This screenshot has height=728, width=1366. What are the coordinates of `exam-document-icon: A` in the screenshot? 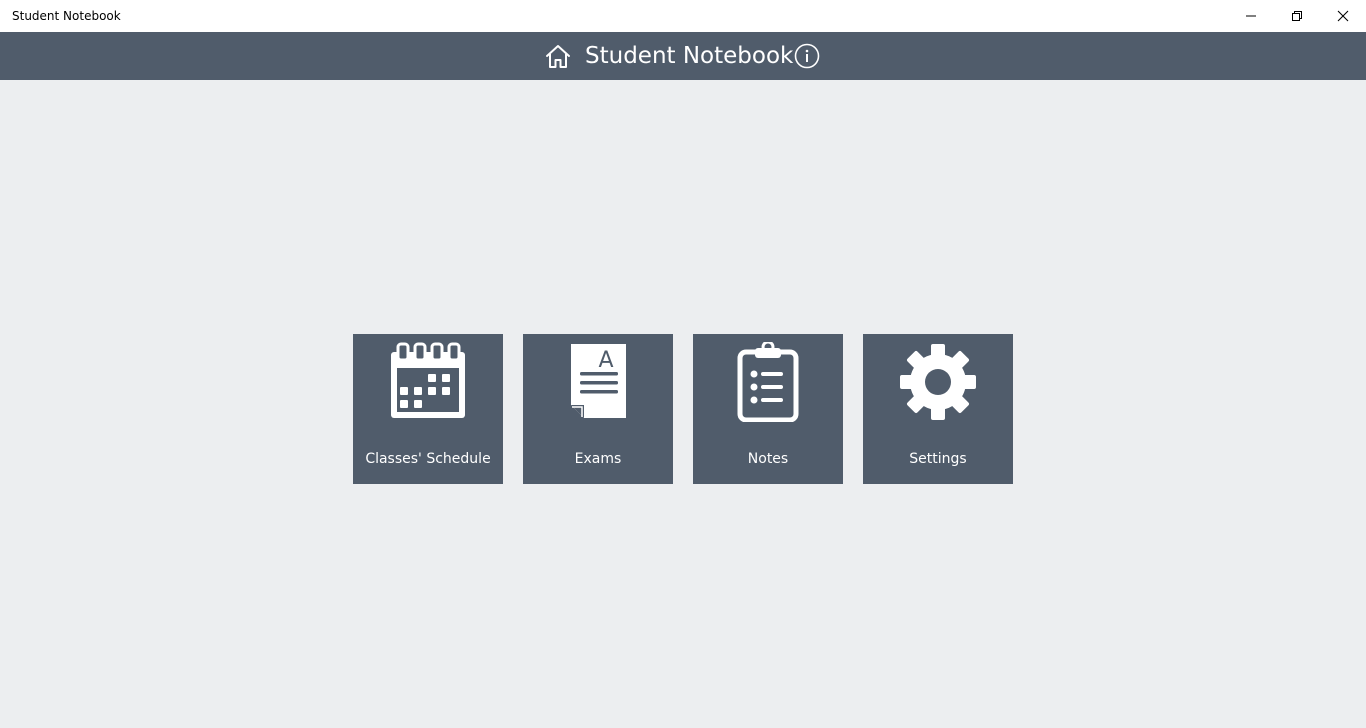 It's located at (598, 381).